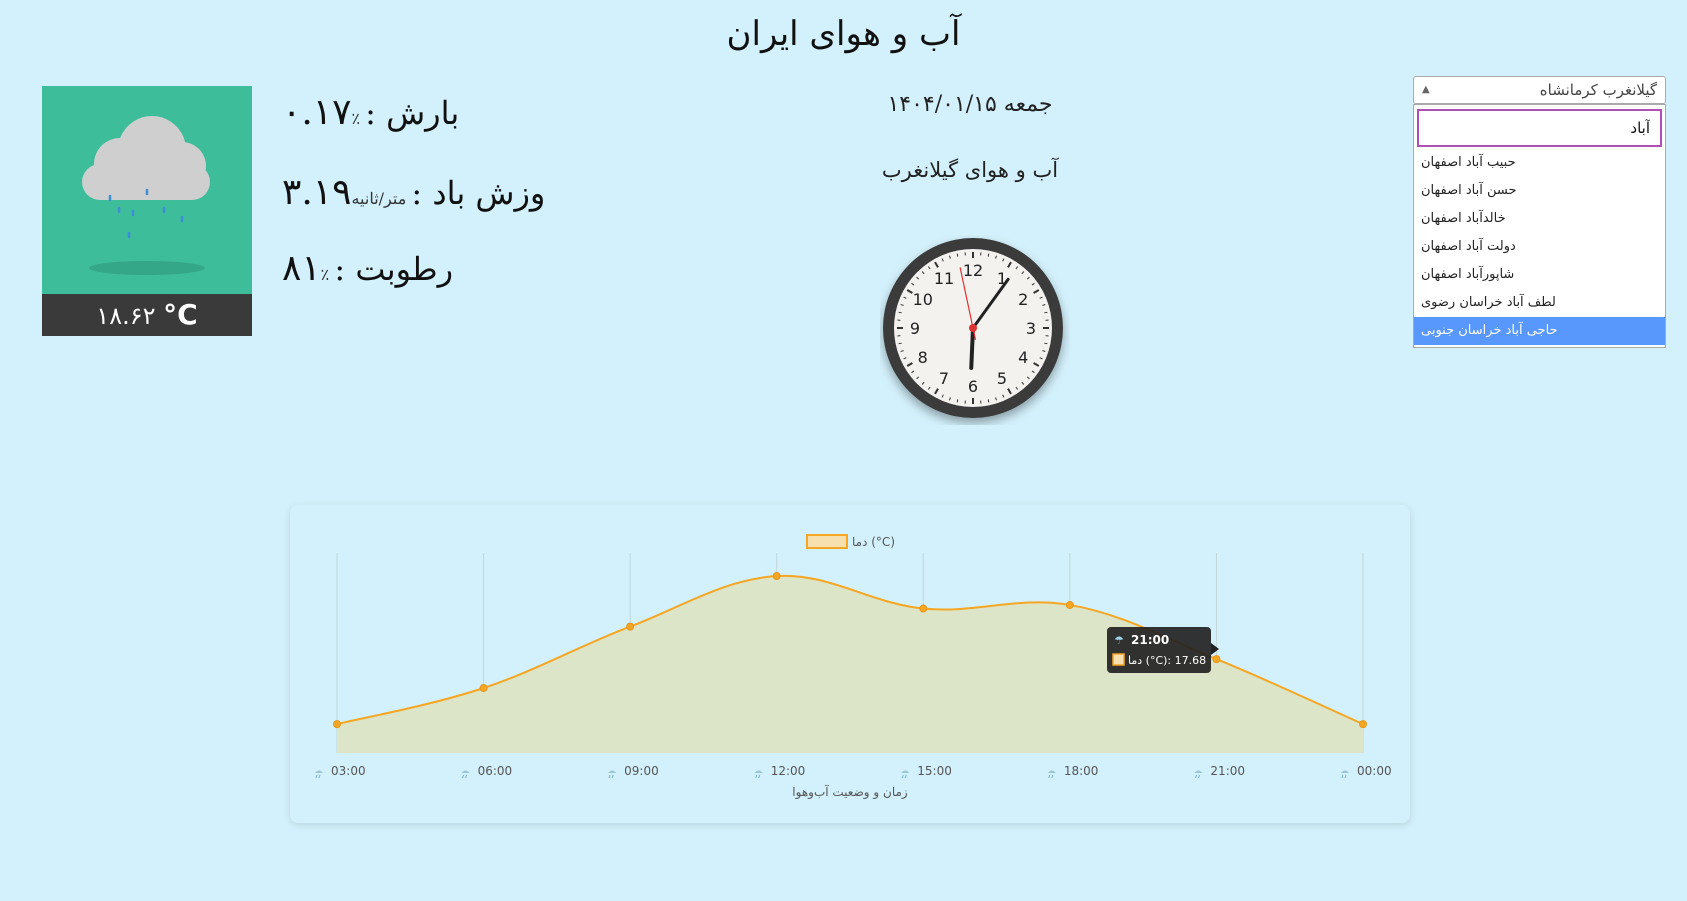  What do you see at coordinates (934, 771) in the screenshot?
I see `x-tick-label: 15:00` at bounding box center [934, 771].